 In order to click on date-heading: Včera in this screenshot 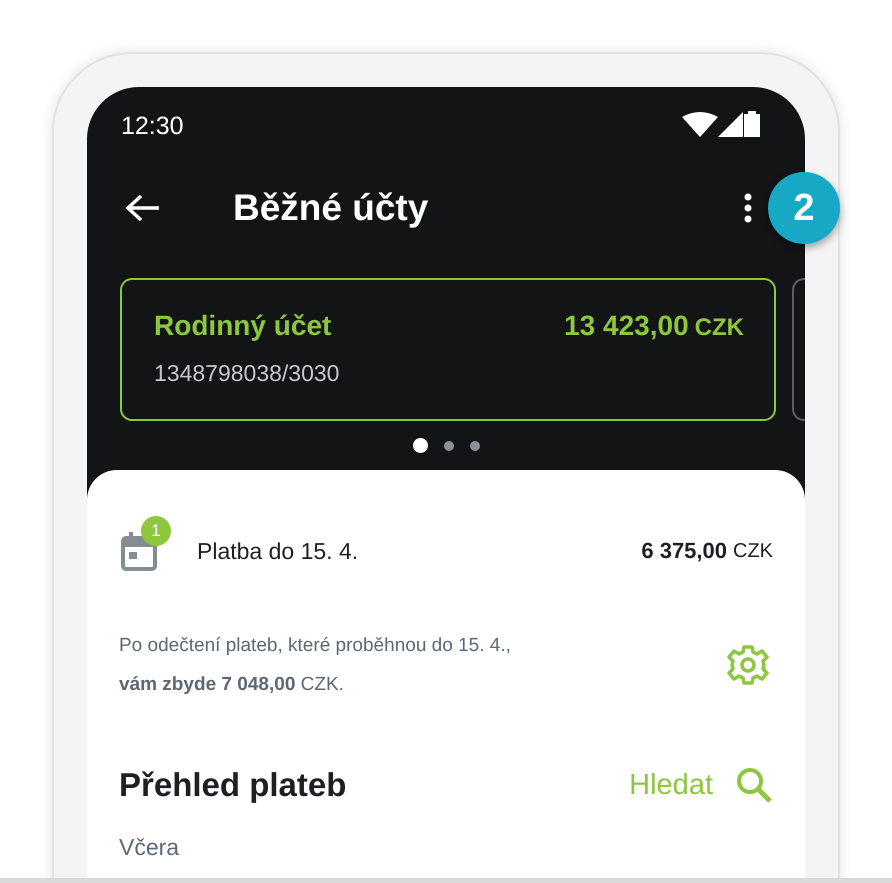, I will do `click(149, 847)`.